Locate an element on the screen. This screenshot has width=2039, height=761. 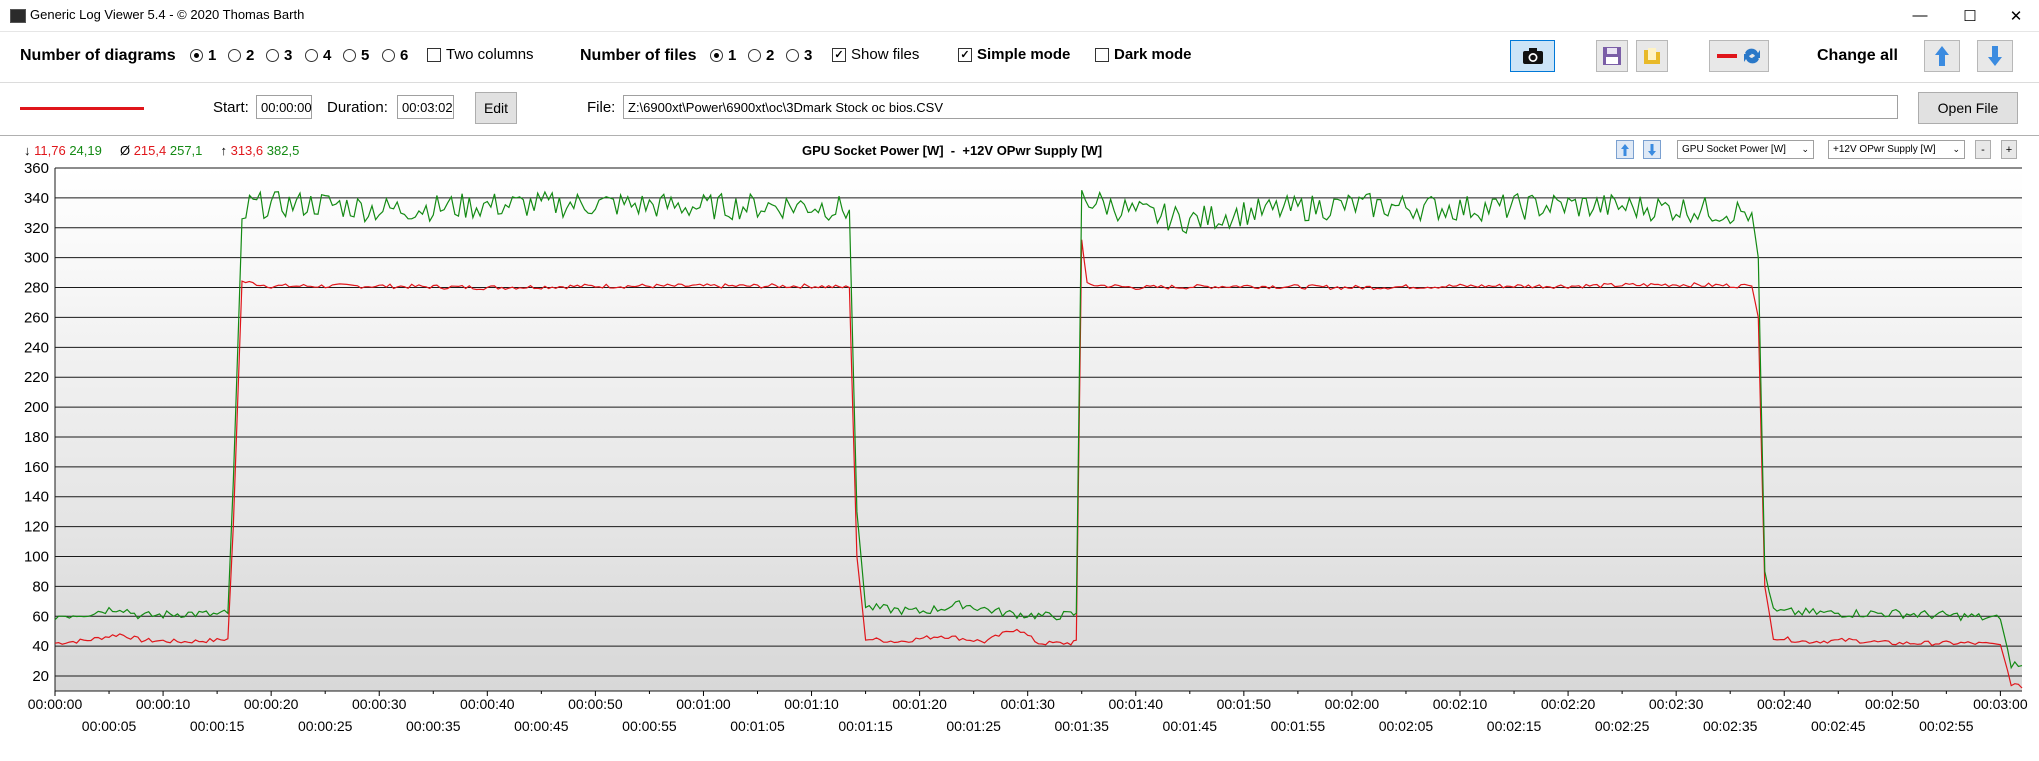
x-tick-label: 00:02:10 is located at coordinates (1460, 704).